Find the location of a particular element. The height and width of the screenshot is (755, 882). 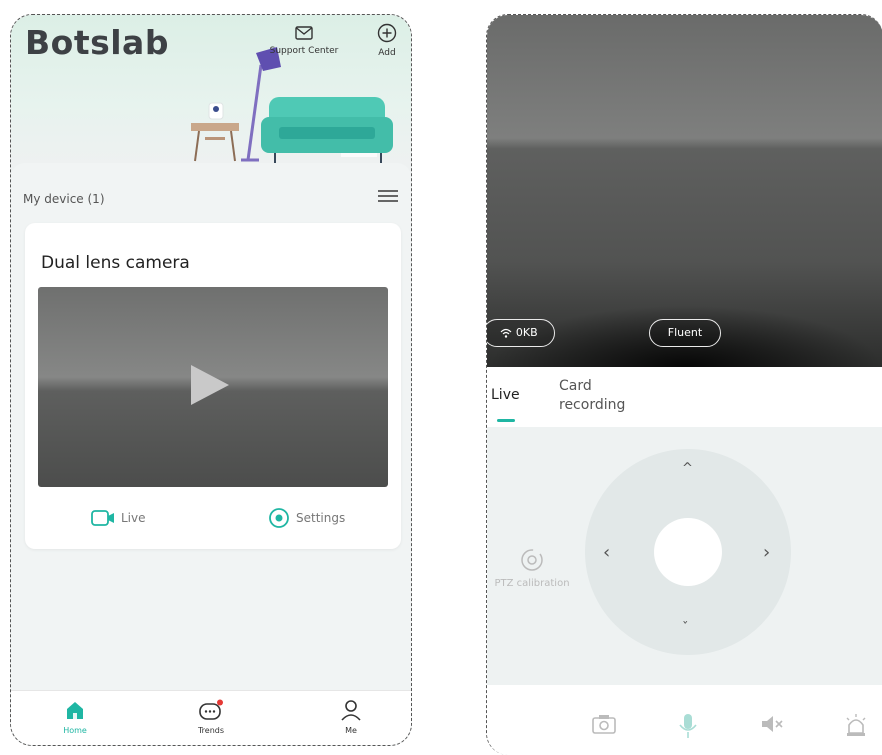

network-speed-indicator: 0KB is located at coordinates (521, 333).